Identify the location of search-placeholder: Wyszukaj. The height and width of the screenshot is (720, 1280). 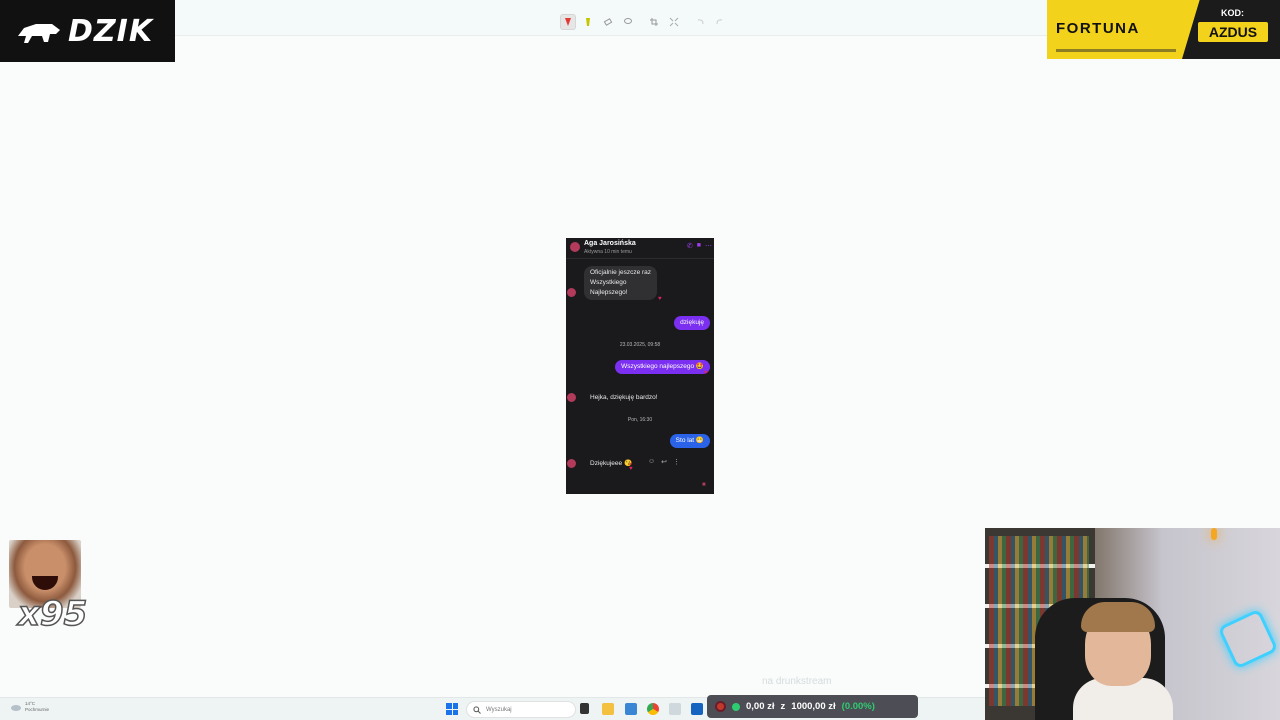
(499, 709).